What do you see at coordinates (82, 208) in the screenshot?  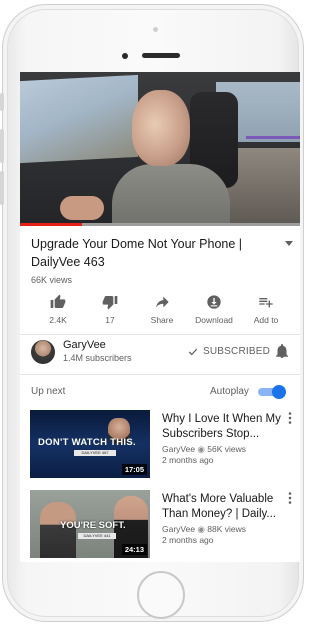 I see `player-frame-person-hand` at bounding box center [82, 208].